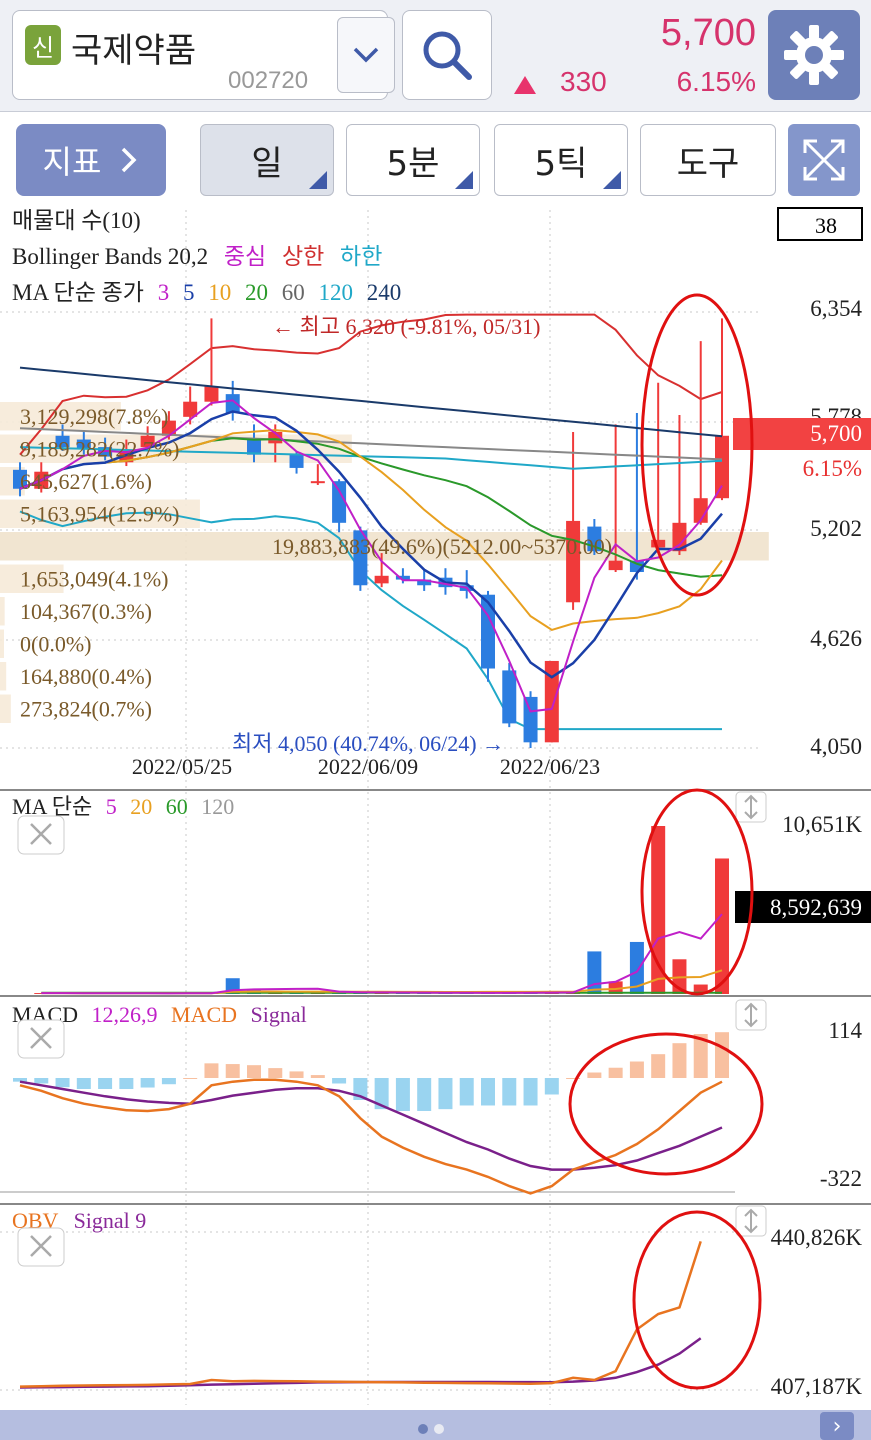 This screenshot has width=871, height=1440. Describe the element at coordinates (164, 292) in the screenshot. I see `ma-3-label: 3` at that location.